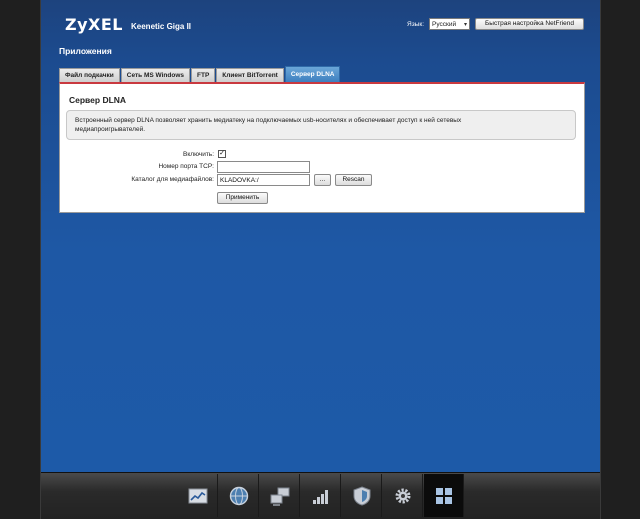  What do you see at coordinates (198, 154) in the screenshot?
I see `enable-label: Включить:` at bounding box center [198, 154].